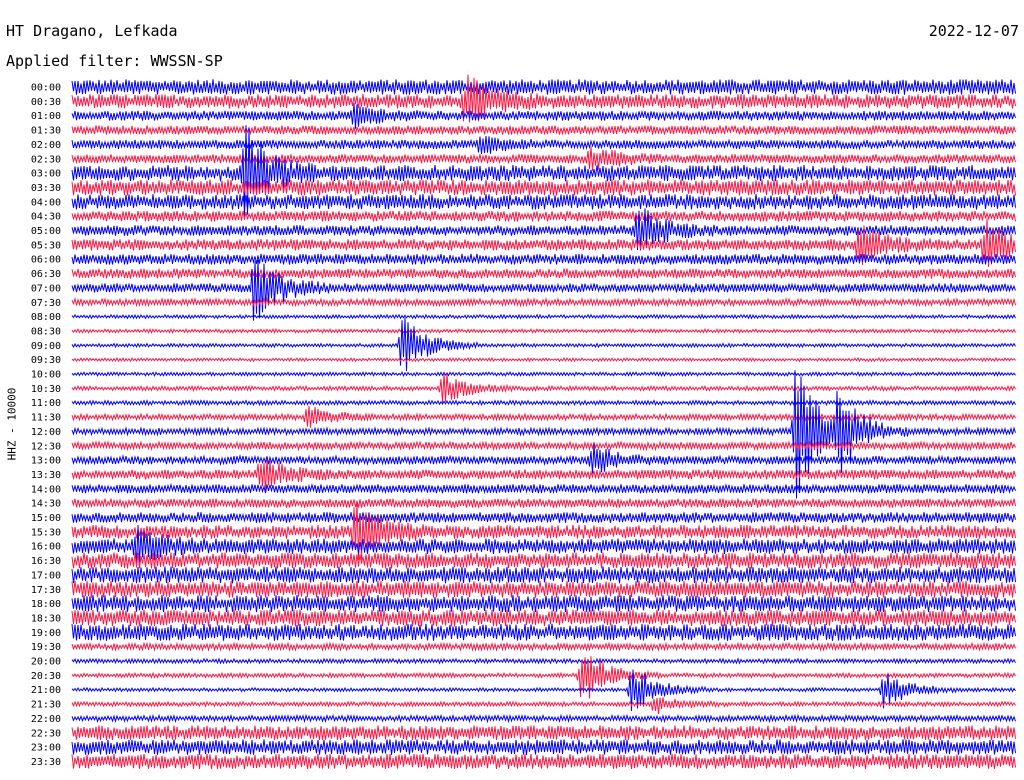 This screenshot has height=780, width=1024. What do you see at coordinates (46, 274) in the screenshot?
I see `time-label: 06:30` at bounding box center [46, 274].